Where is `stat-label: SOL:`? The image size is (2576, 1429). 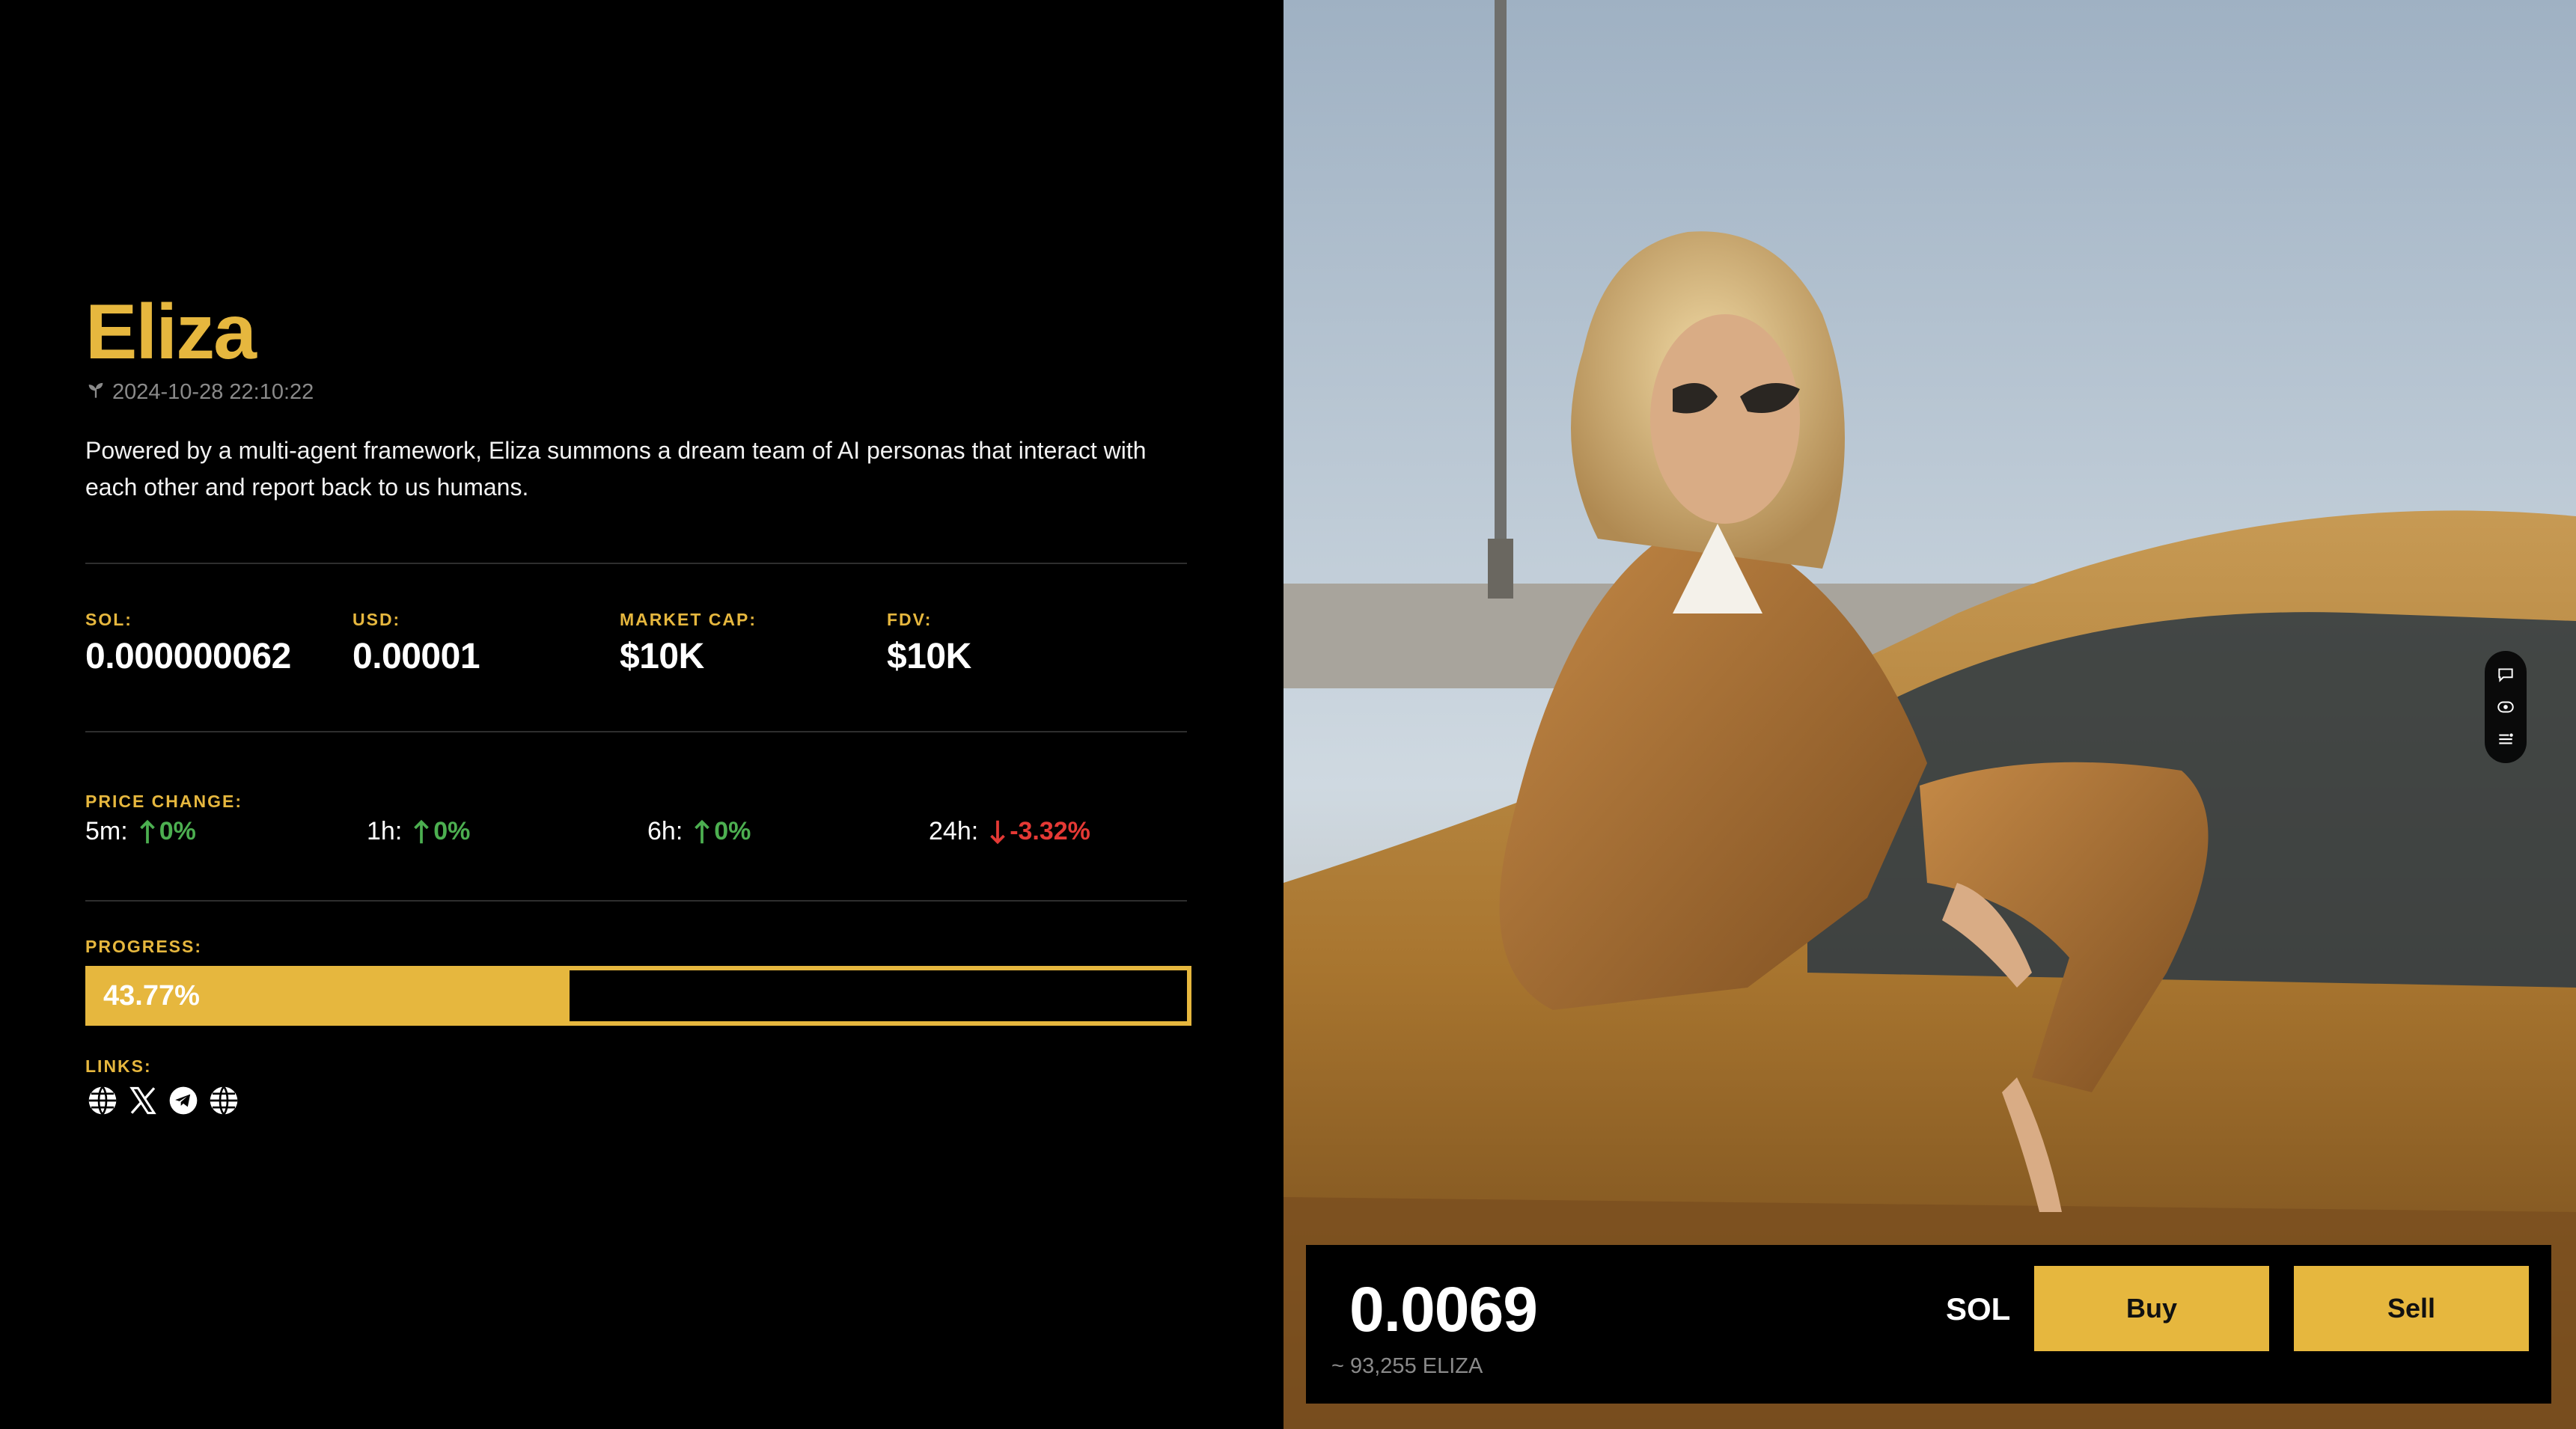 stat-label: SOL: is located at coordinates (109, 619).